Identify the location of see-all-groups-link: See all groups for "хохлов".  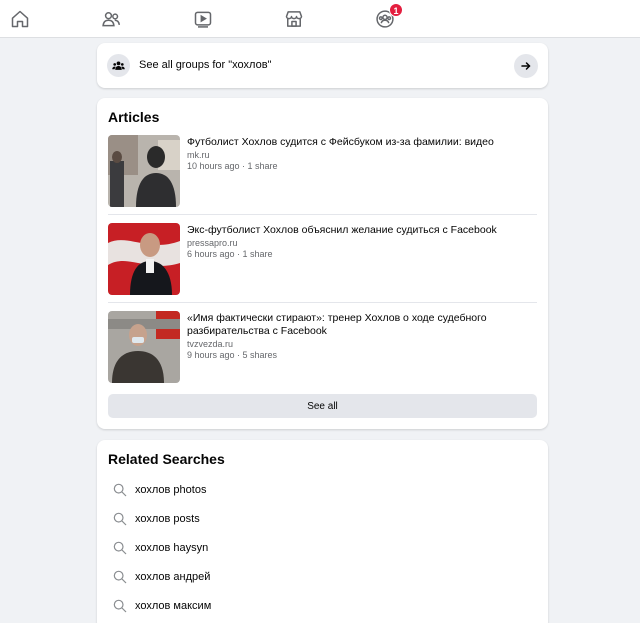
(322, 65).